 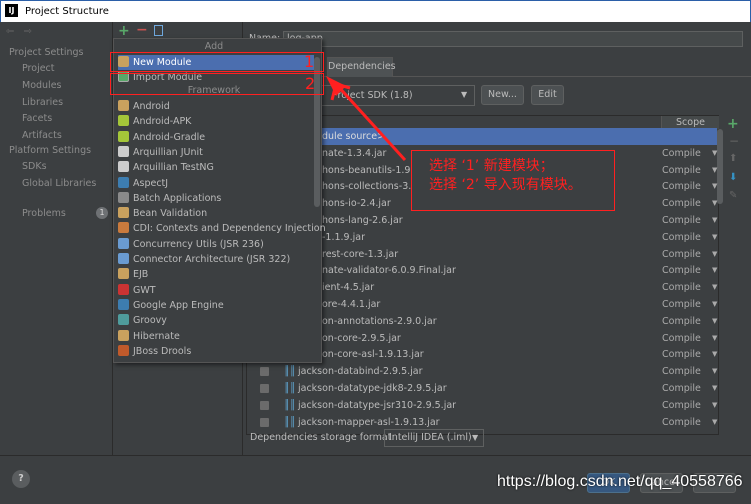 What do you see at coordinates (491, 166) in the screenshot?
I see `annotation-line-1: 选择 ‘1’ 新建模块；` at bounding box center [491, 166].